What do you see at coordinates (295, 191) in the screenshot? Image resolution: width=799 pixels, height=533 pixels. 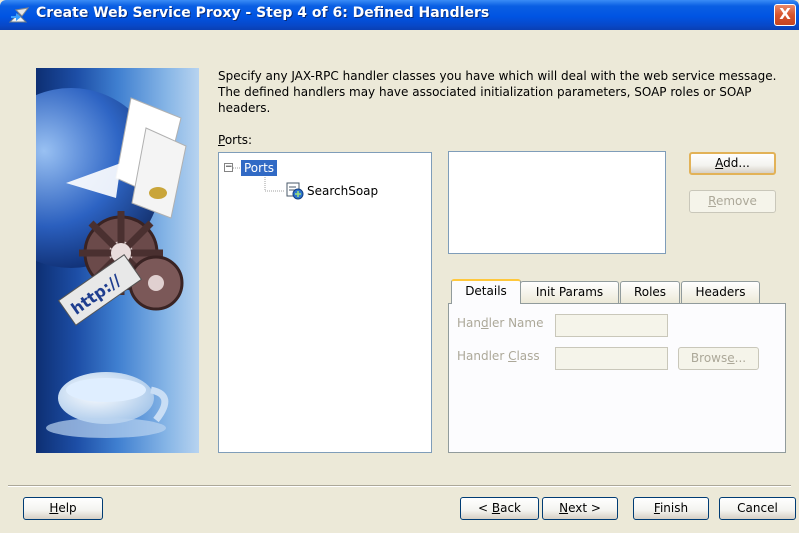 I see `soap-port-icon` at bounding box center [295, 191].